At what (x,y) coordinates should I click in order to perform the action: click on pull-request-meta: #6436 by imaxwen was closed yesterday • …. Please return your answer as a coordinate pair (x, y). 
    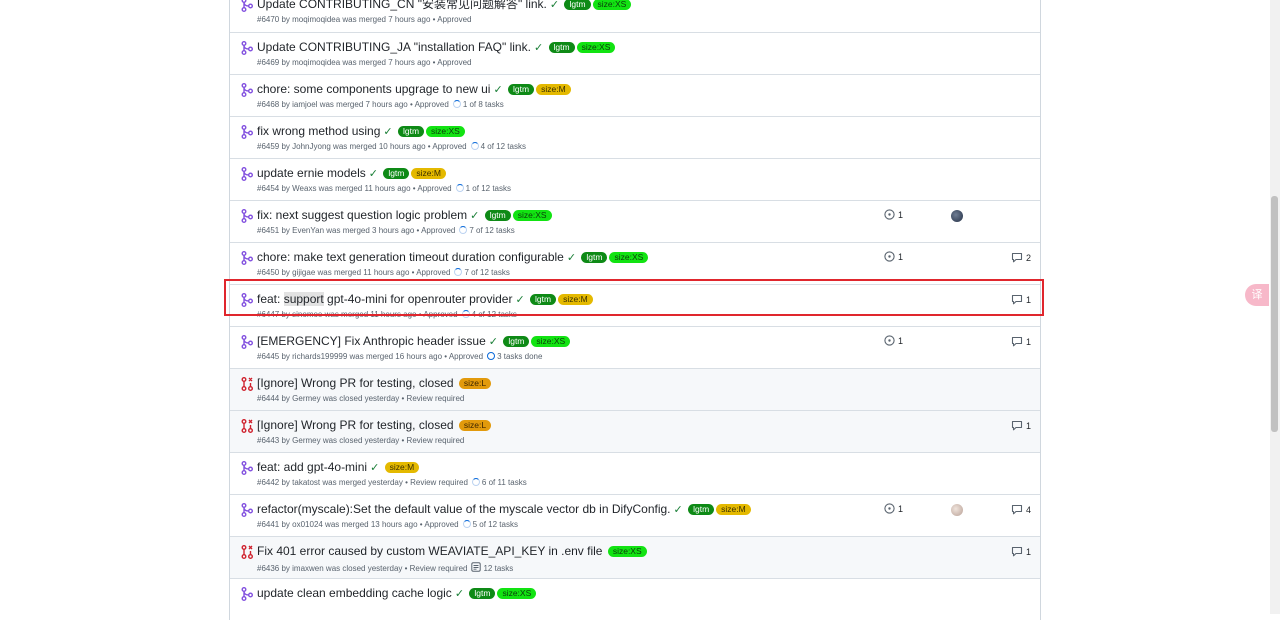
    Looking at the image, I should click on (385, 567).